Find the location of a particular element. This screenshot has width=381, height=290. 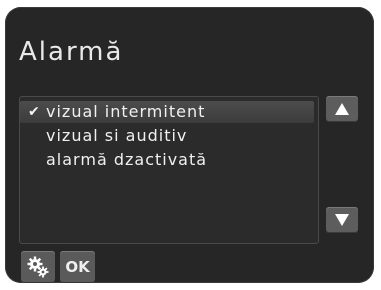

settings-button is located at coordinates (38, 267).